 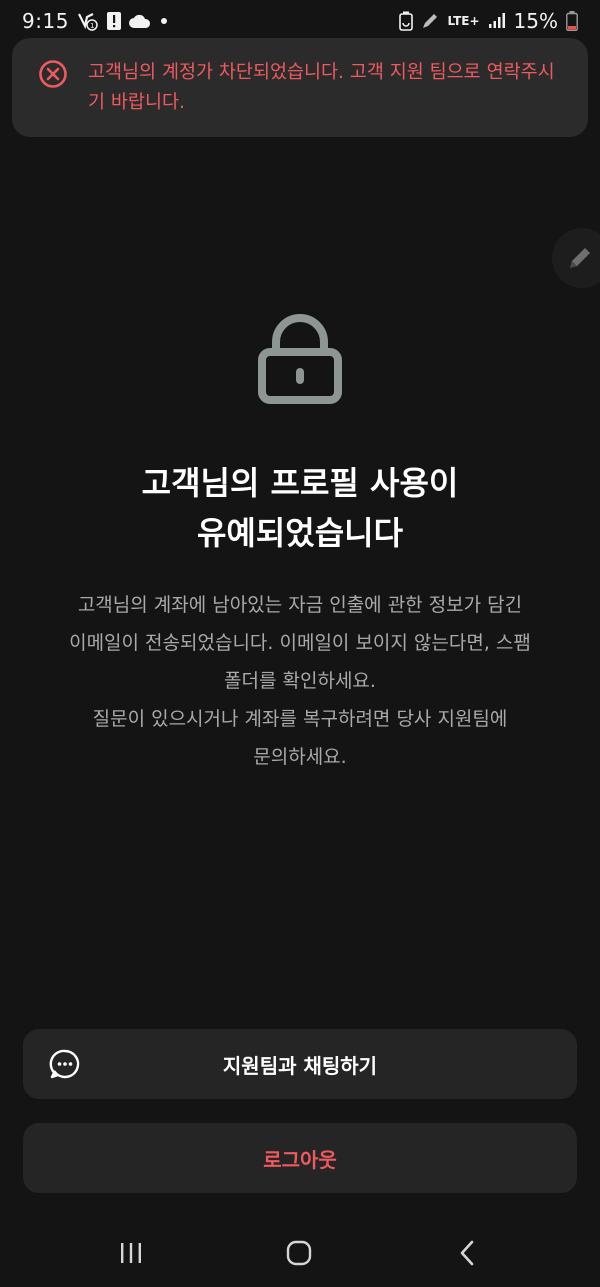 I want to click on back-button, so click(x=467, y=1253).